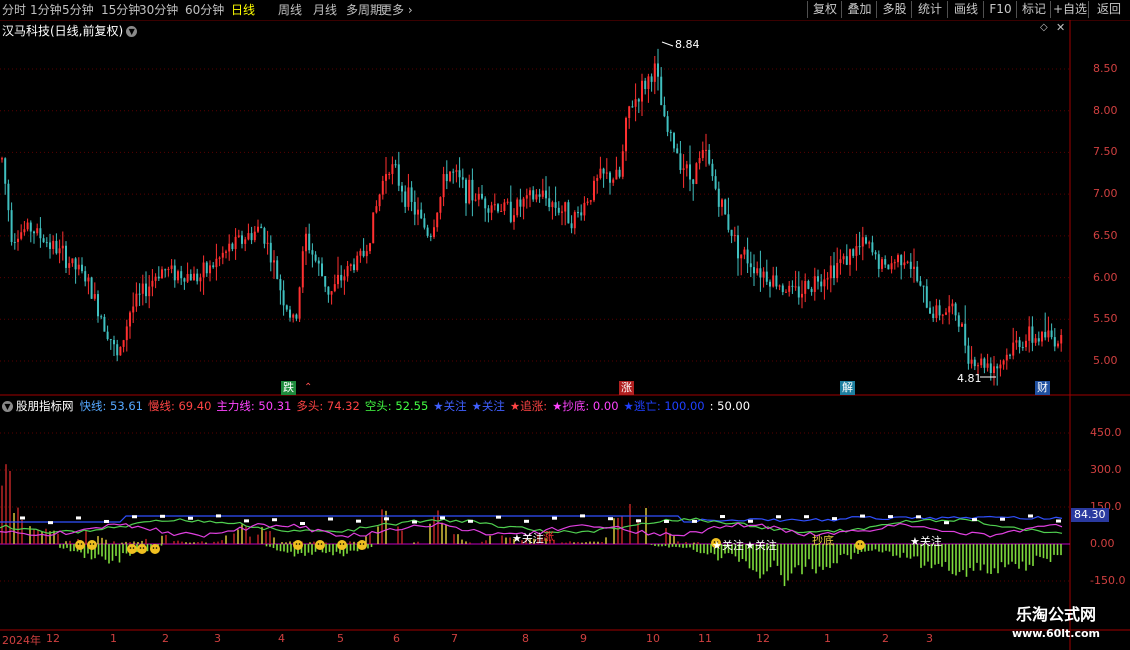 The width and height of the screenshot is (1130, 650). I want to click on diamond-icon: ◇, so click(1044, 27).